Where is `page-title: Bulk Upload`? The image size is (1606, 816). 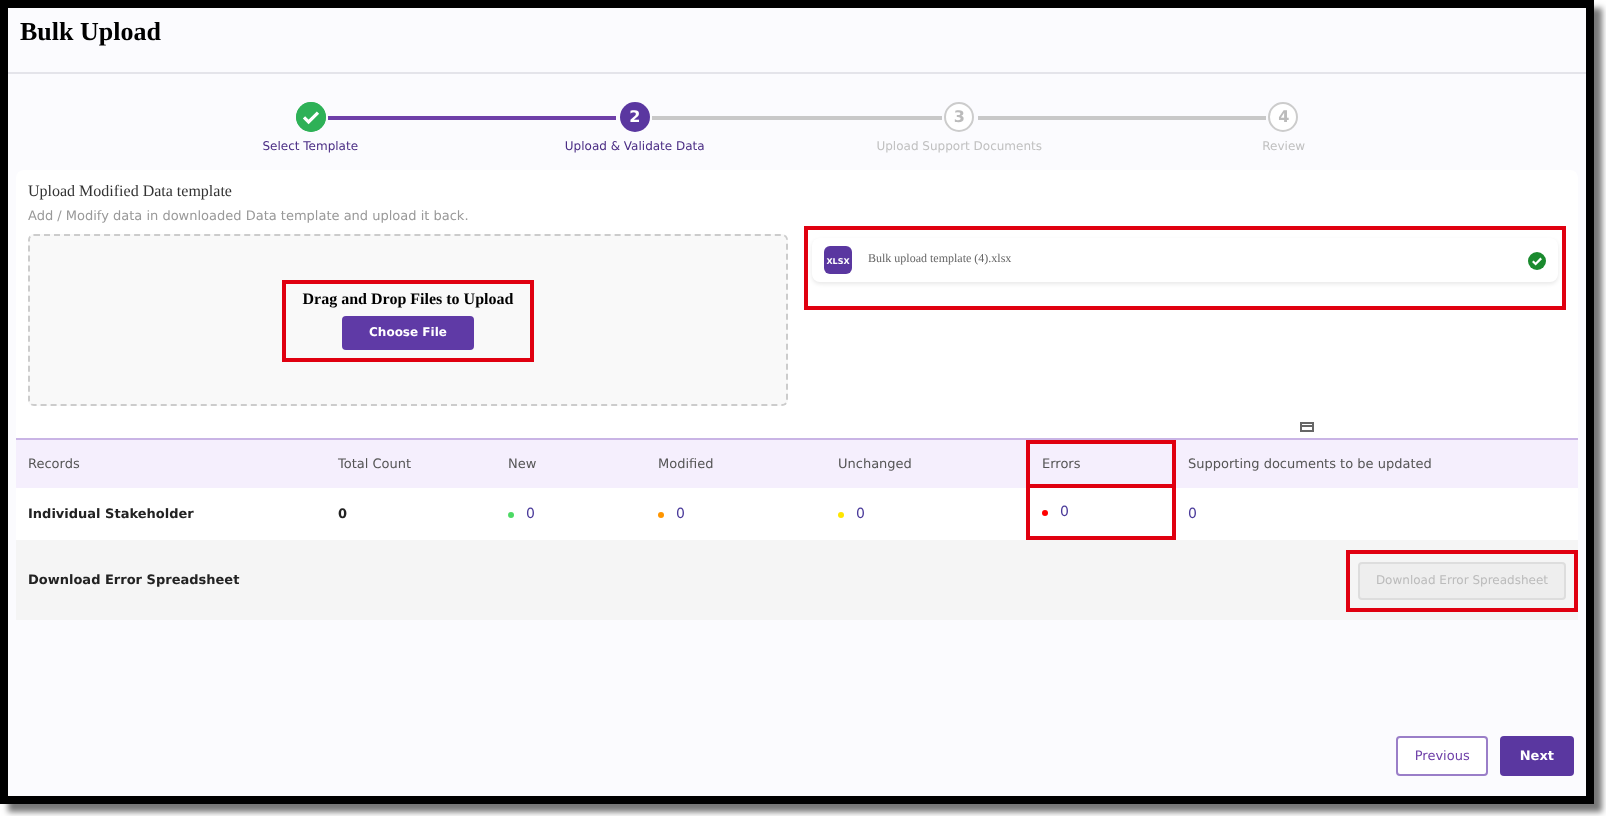
page-title: Bulk Upload is located at coordinates (797, 41).